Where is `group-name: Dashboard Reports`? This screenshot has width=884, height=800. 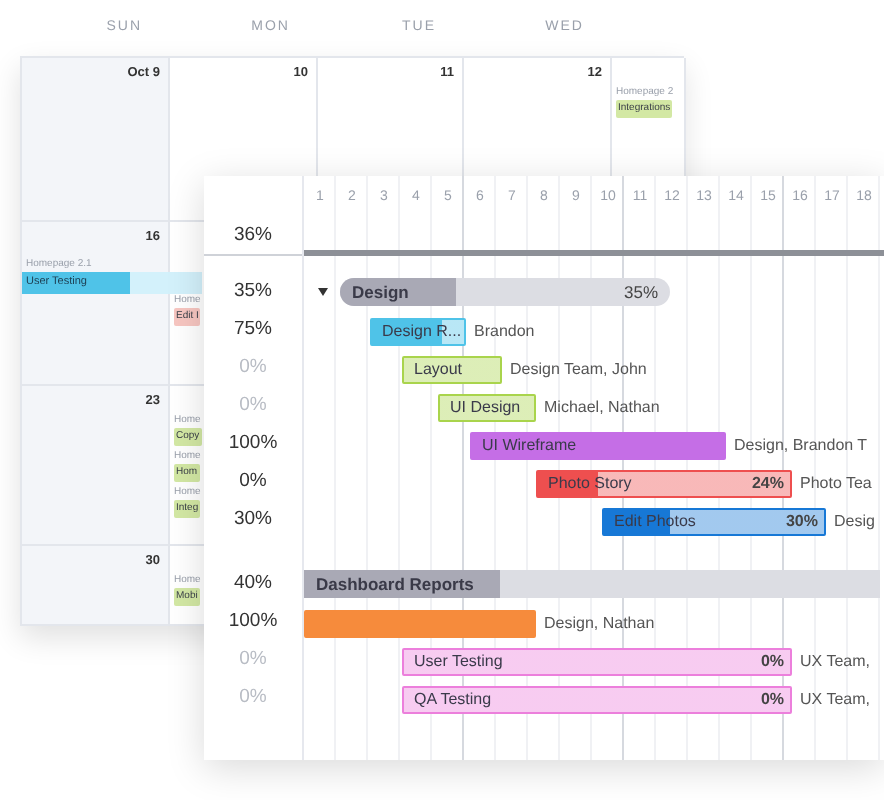 group-name: Dashboard Reports is located at coordinates (395, 584).